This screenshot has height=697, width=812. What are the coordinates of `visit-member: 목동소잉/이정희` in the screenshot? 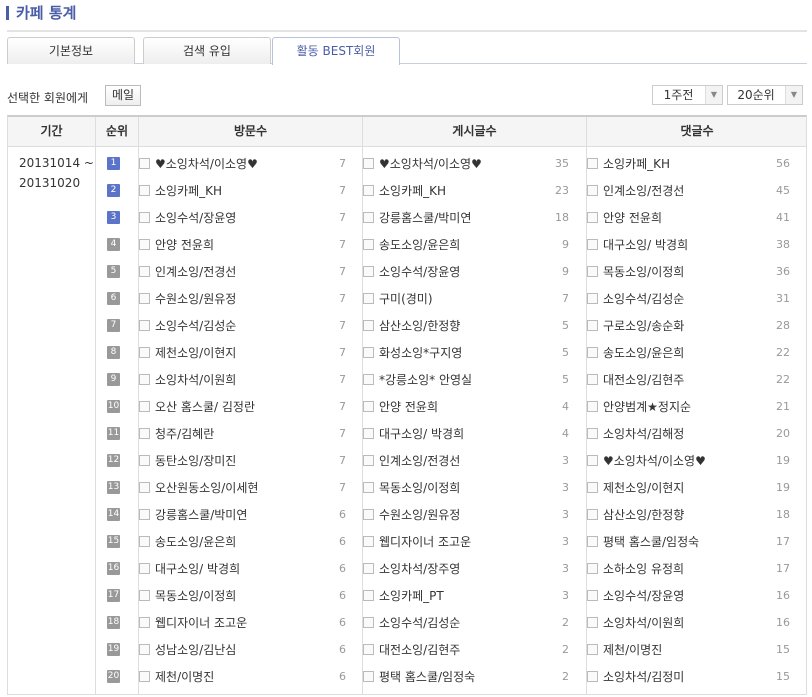 It's located at (187, 596).